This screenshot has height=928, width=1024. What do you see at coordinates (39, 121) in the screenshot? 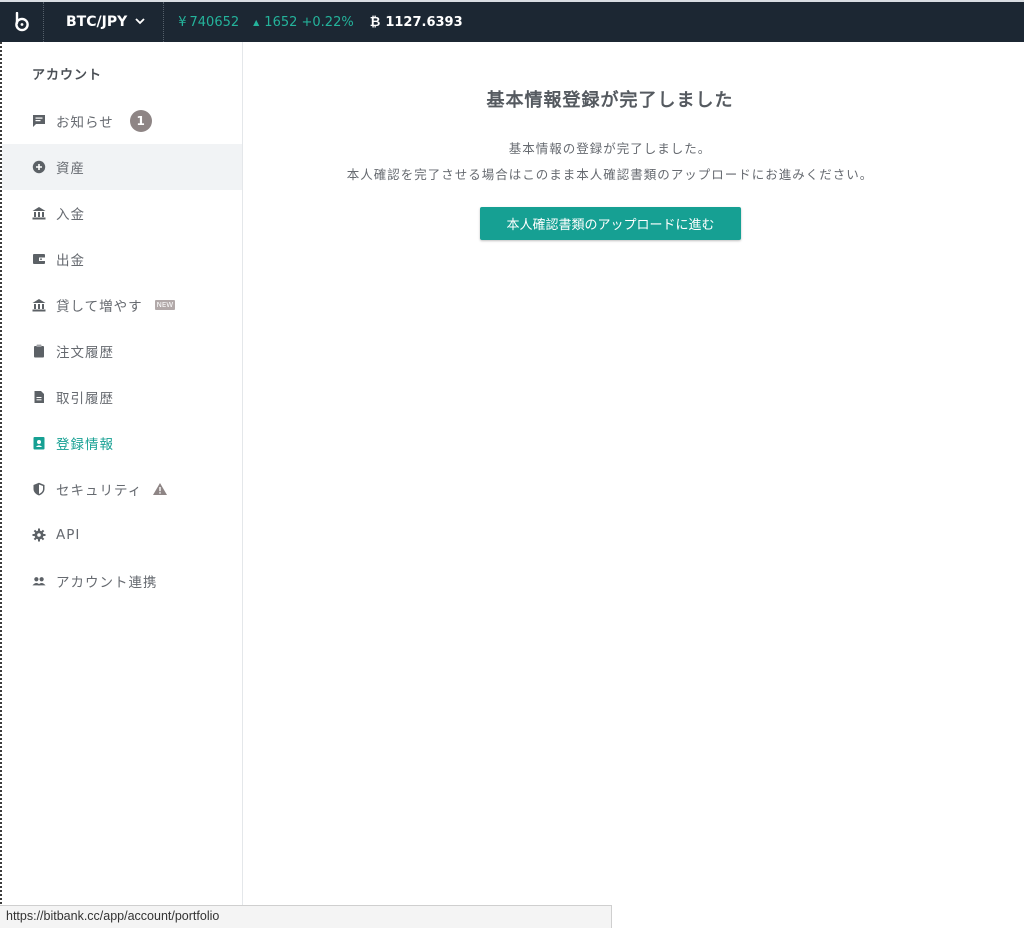
I see `message-icon` at bounding box center [39, 121].